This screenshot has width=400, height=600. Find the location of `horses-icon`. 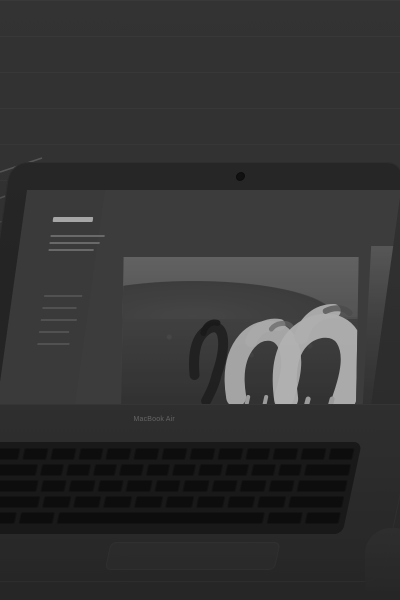

horses-icon is located at coordinates (274, 355).